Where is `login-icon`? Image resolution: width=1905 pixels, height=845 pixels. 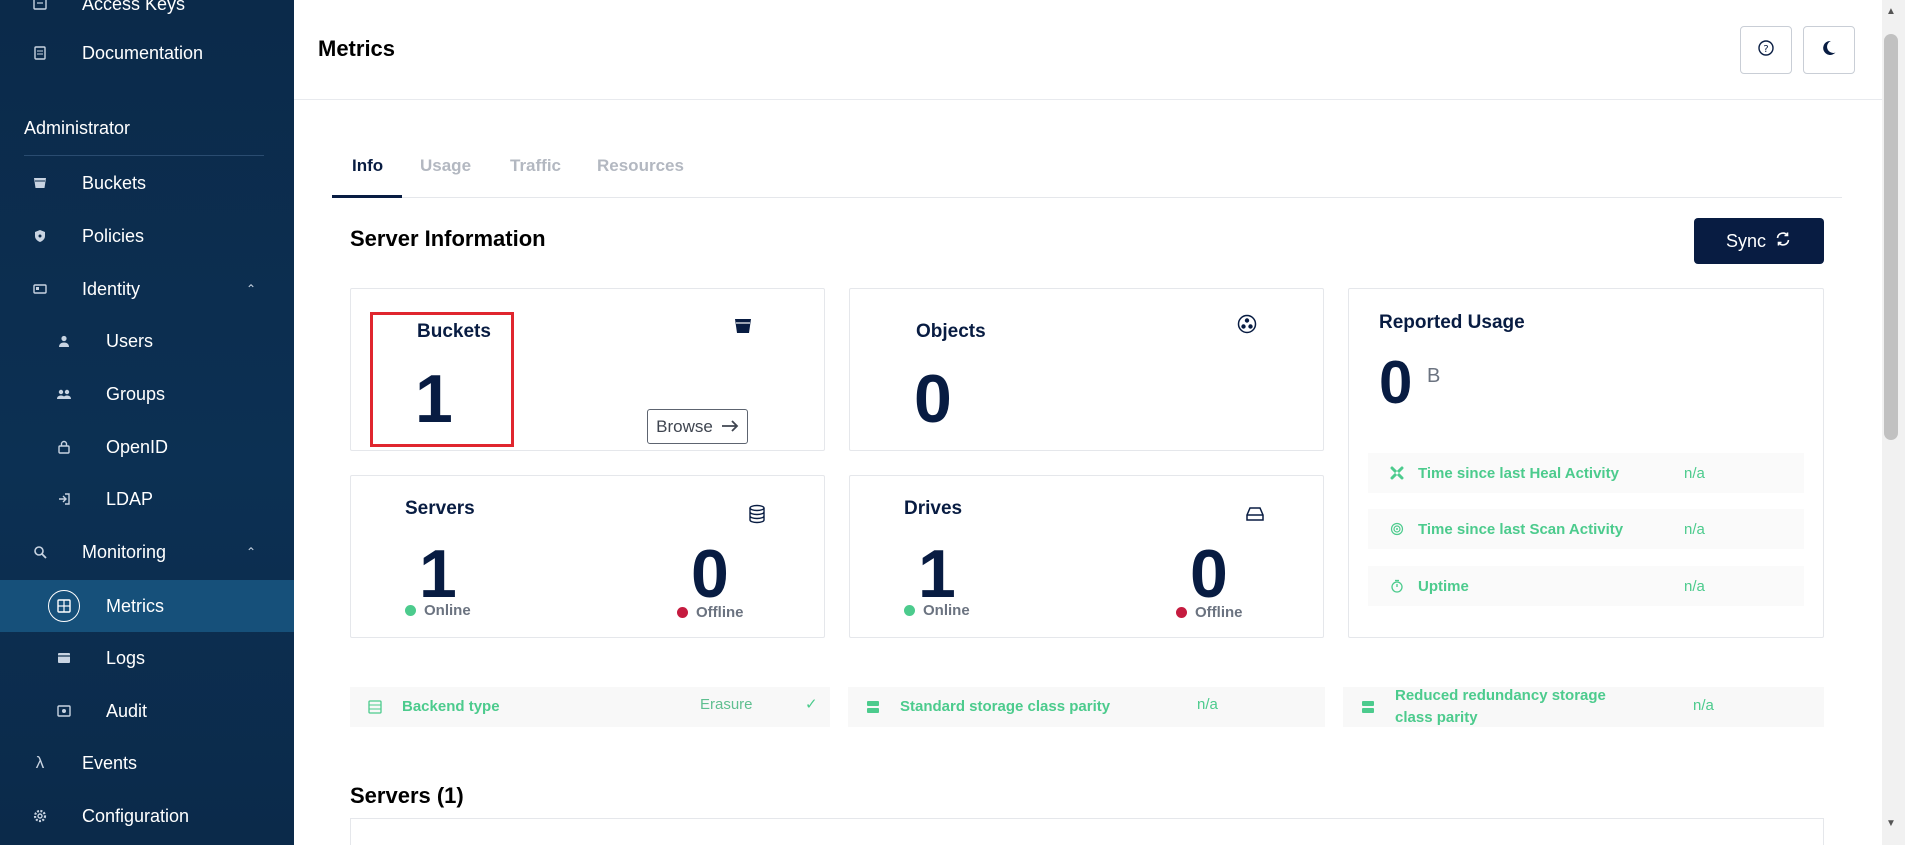 login-icon is located at coordinates (64, 499).